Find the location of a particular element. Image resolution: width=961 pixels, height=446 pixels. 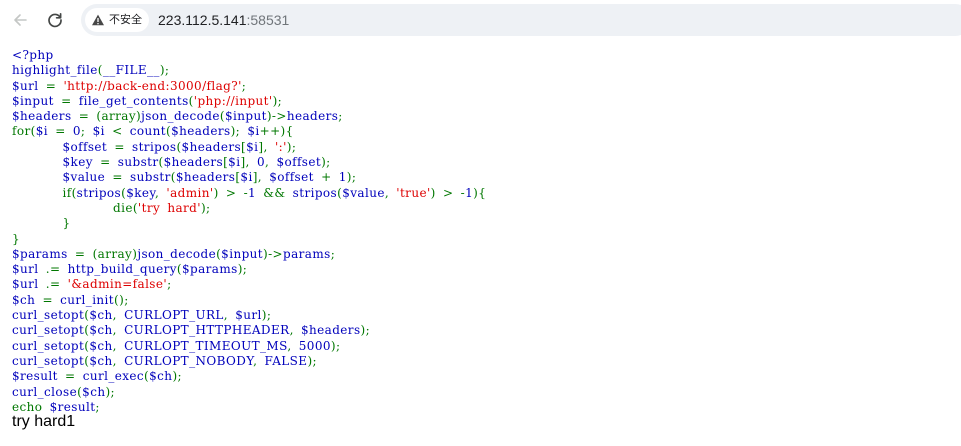

code-line: curl_close($ch); is located at coordinates (249, 392).